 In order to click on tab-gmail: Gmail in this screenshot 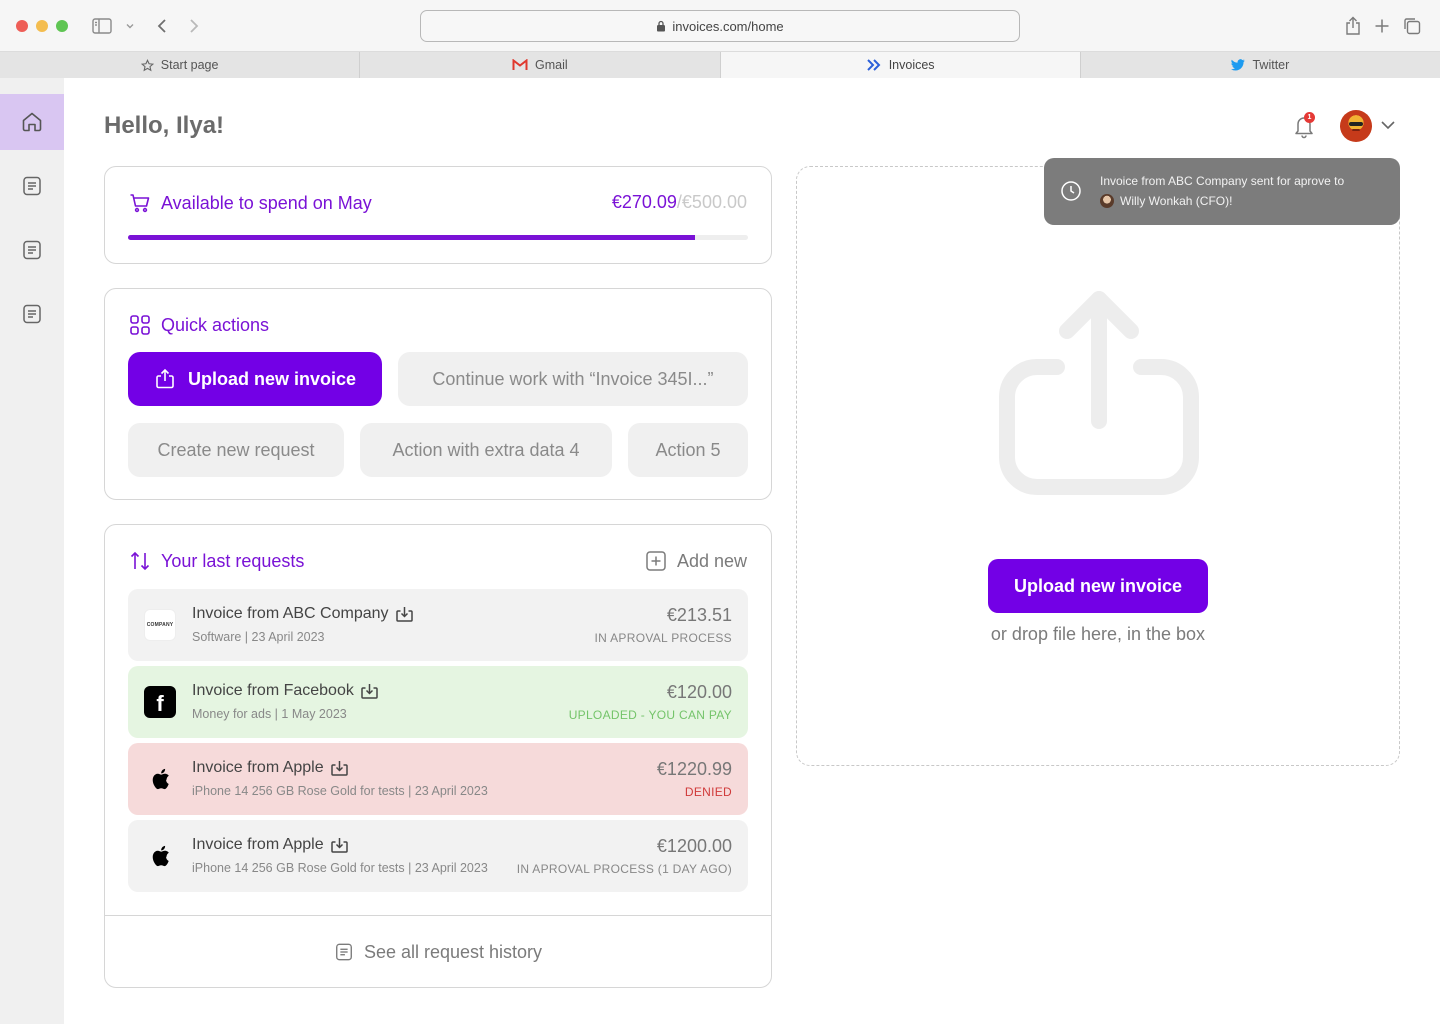, I will do `click(540, 65)`.